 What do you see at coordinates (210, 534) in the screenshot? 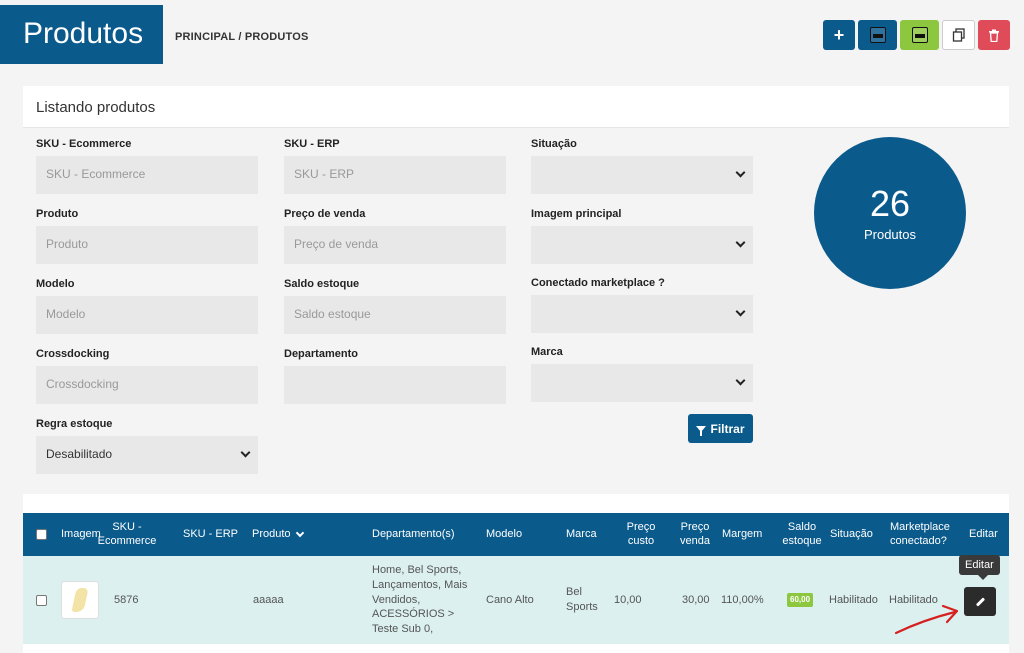
I see `col-sku-erp: SKU - ERP` at bounding box center [210, 534].